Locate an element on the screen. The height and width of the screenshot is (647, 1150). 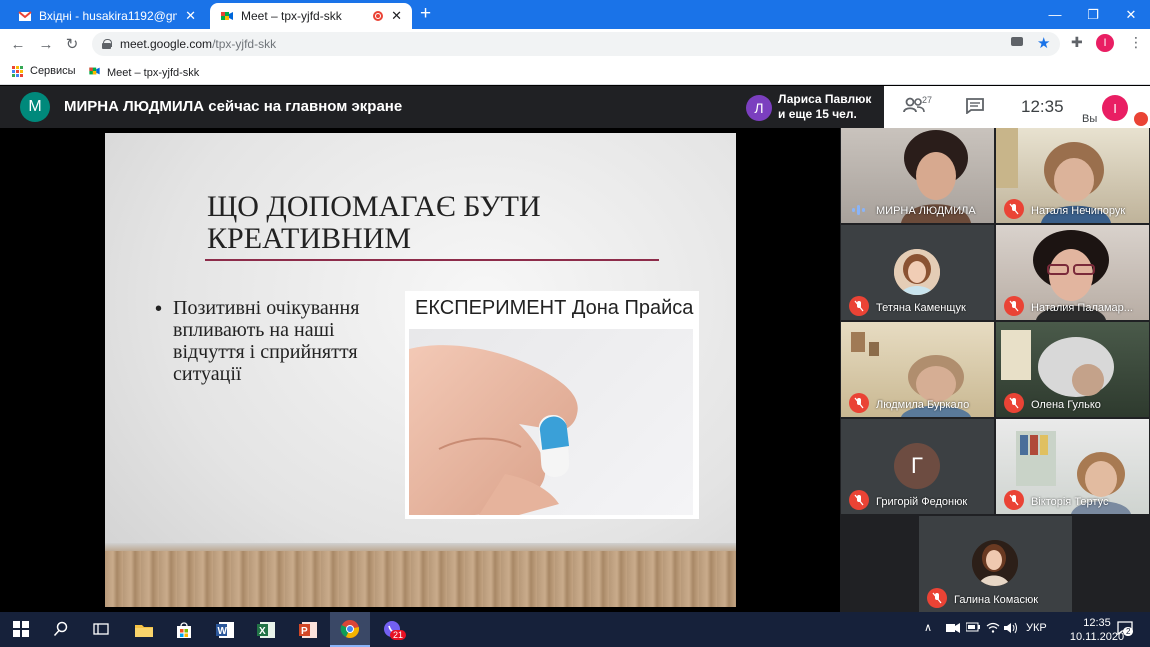
apps-grid-icon is located at coordinates (17, 71).